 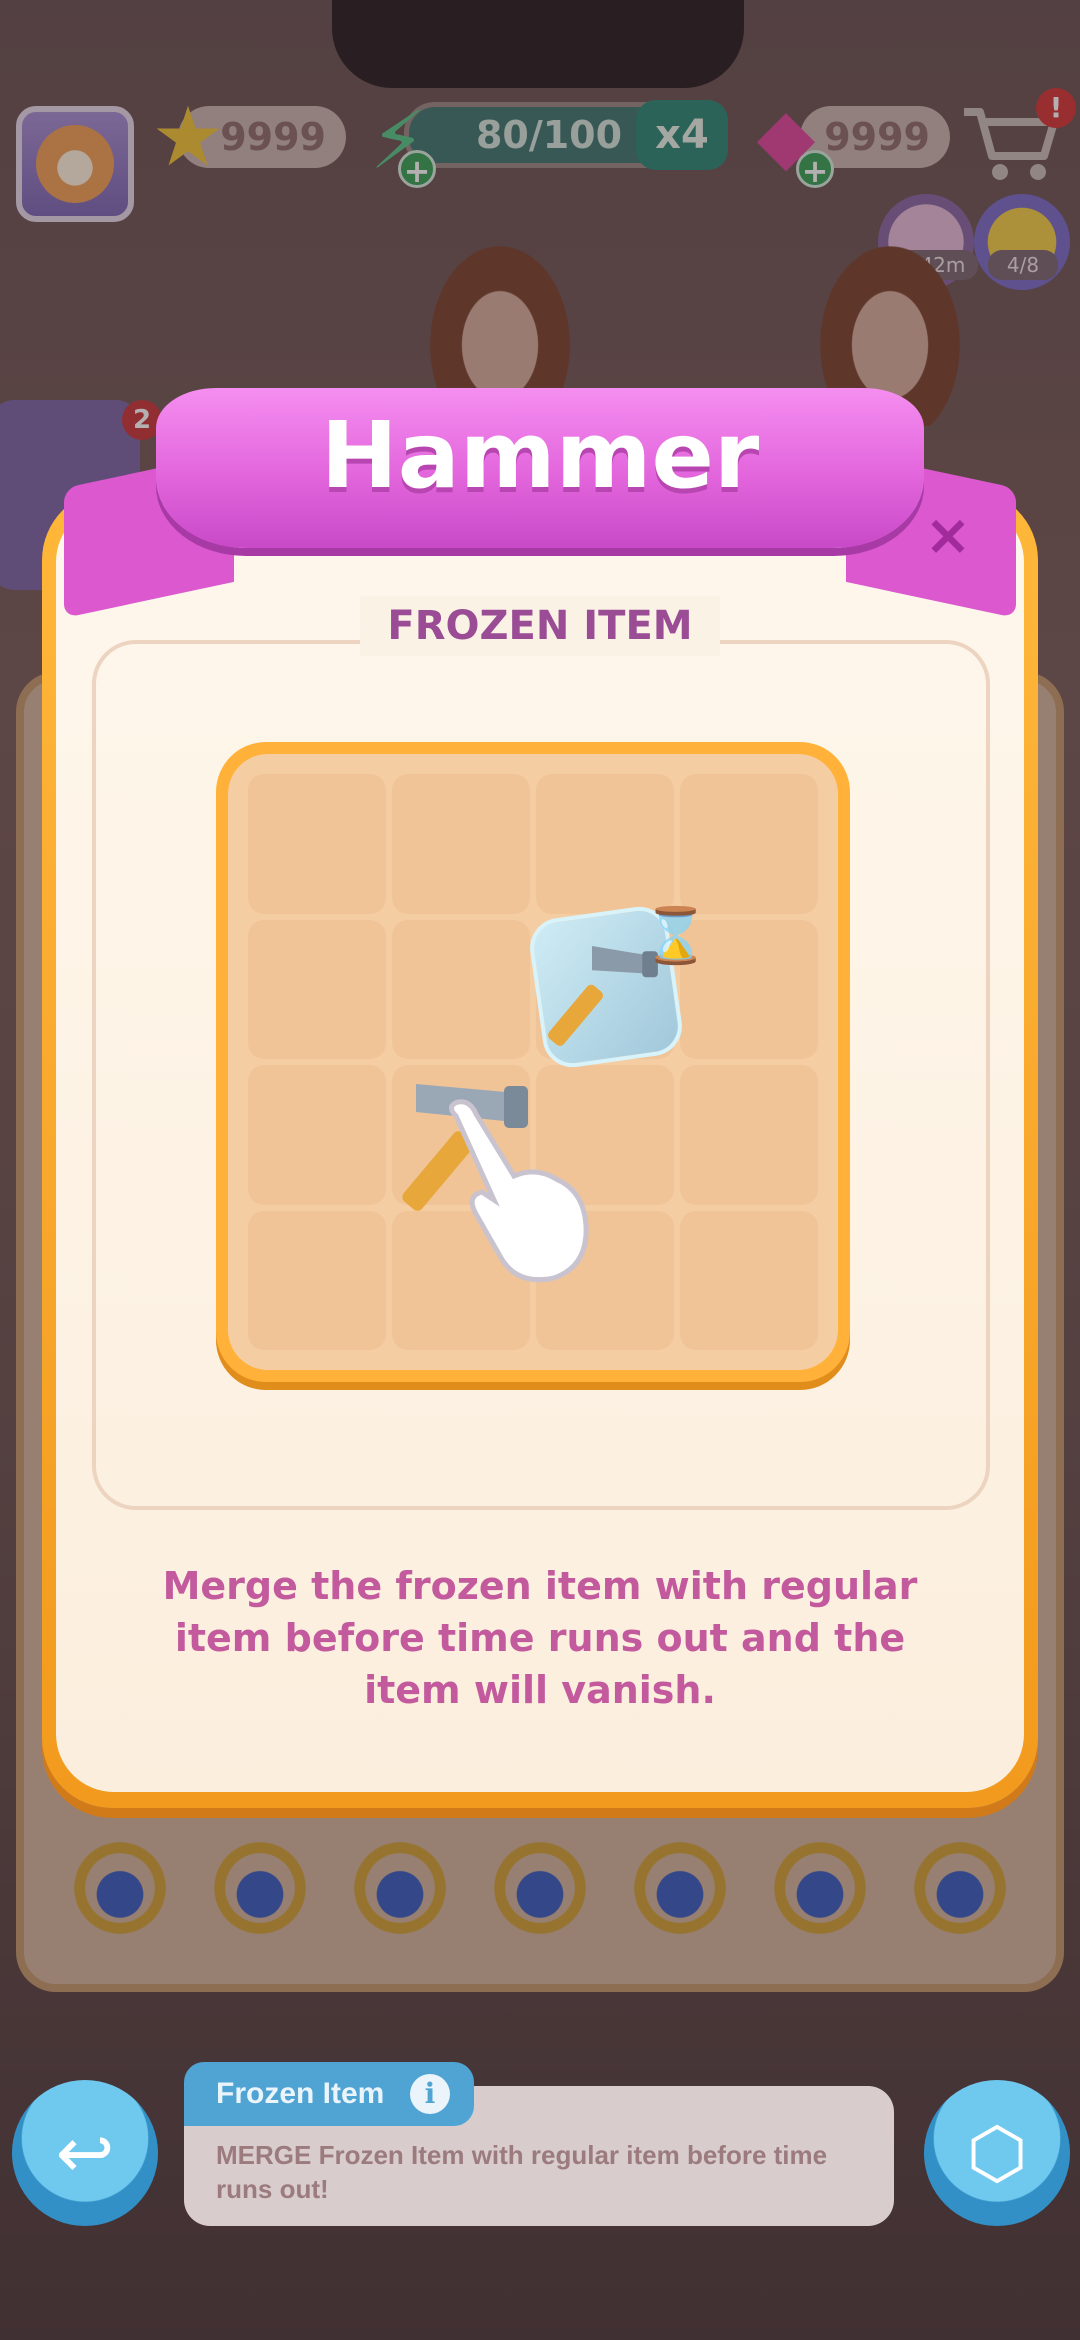 What do you see at coordinates (300, 2093) in the screenshot?
I see `hint-title-text: Frozen Item` at bounding box center [300, 2093].